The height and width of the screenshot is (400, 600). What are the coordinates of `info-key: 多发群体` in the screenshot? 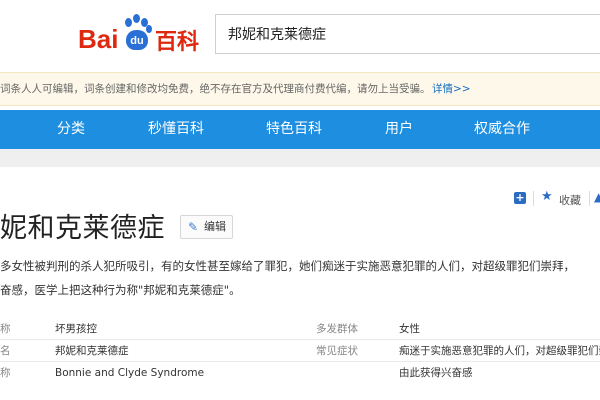 It's located at (337, 329).